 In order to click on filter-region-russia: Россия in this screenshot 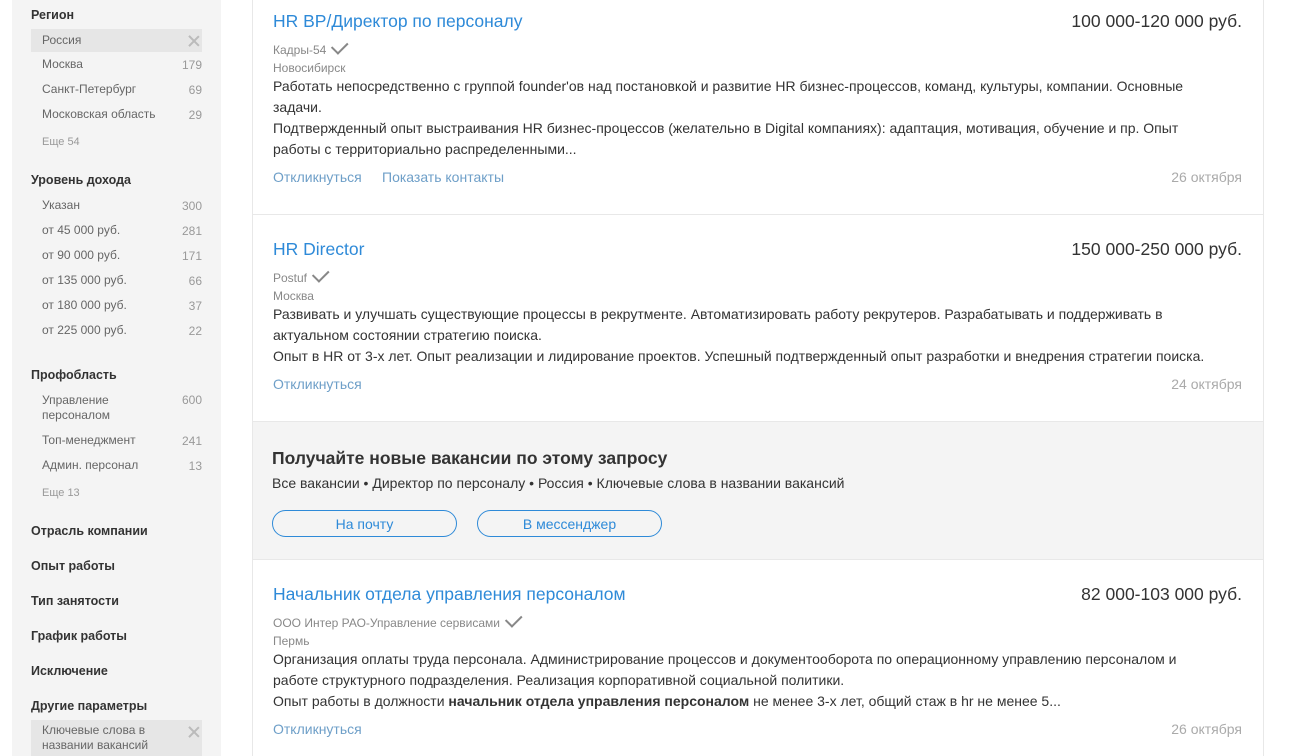, I will do `click(116, 40)`.